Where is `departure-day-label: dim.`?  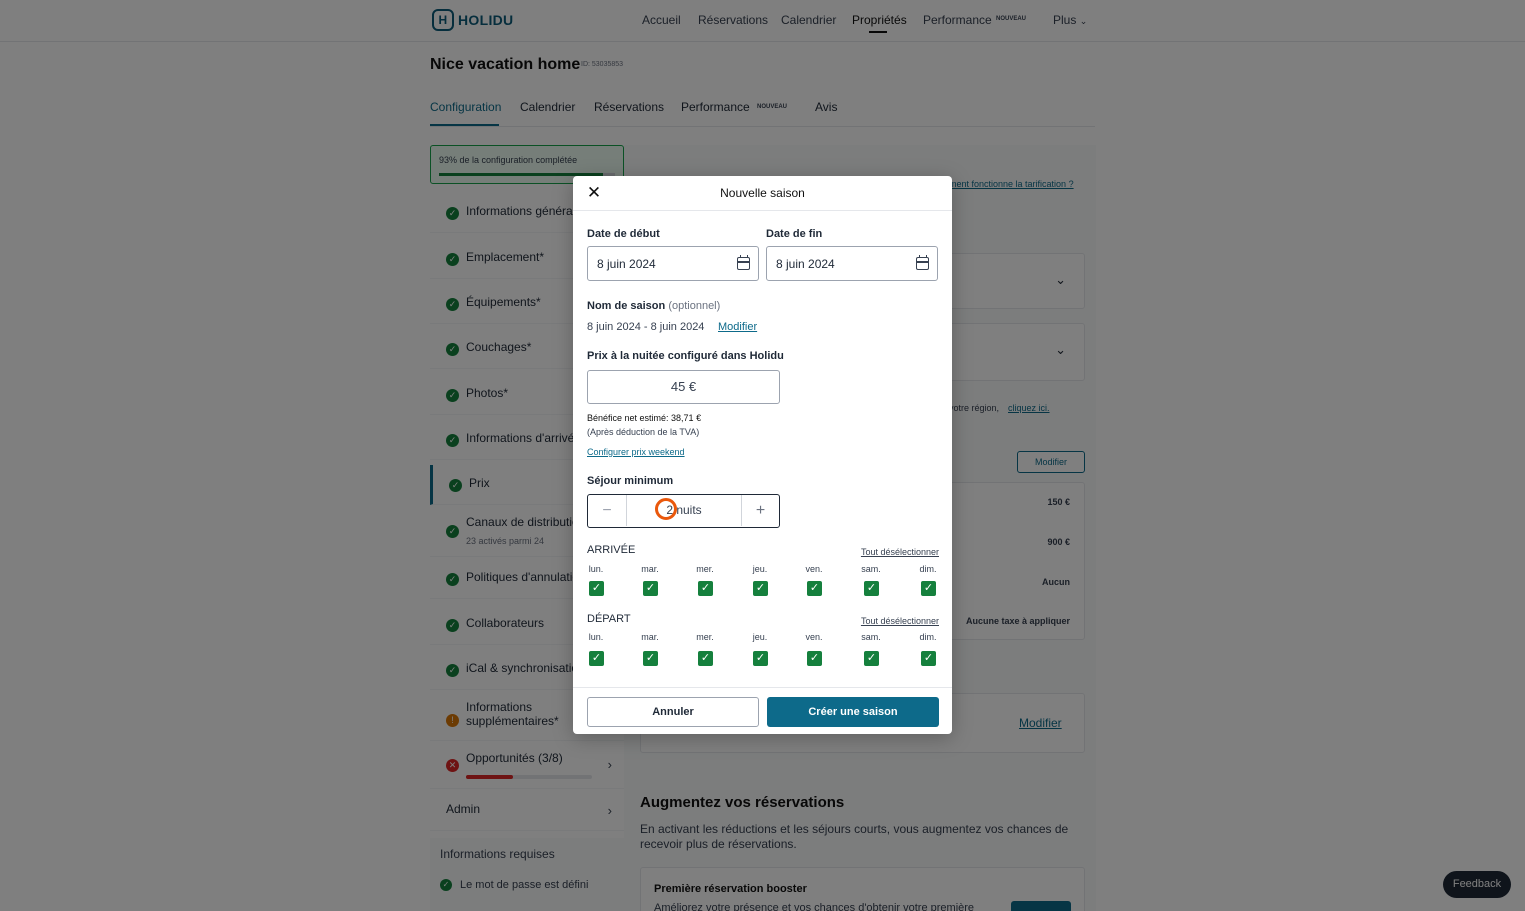
departure-day-label: dim. is located at coordinates (928, 637).